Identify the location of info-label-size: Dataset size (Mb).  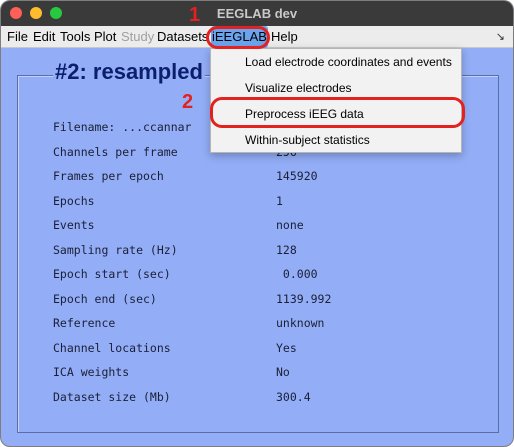
(112, 397).